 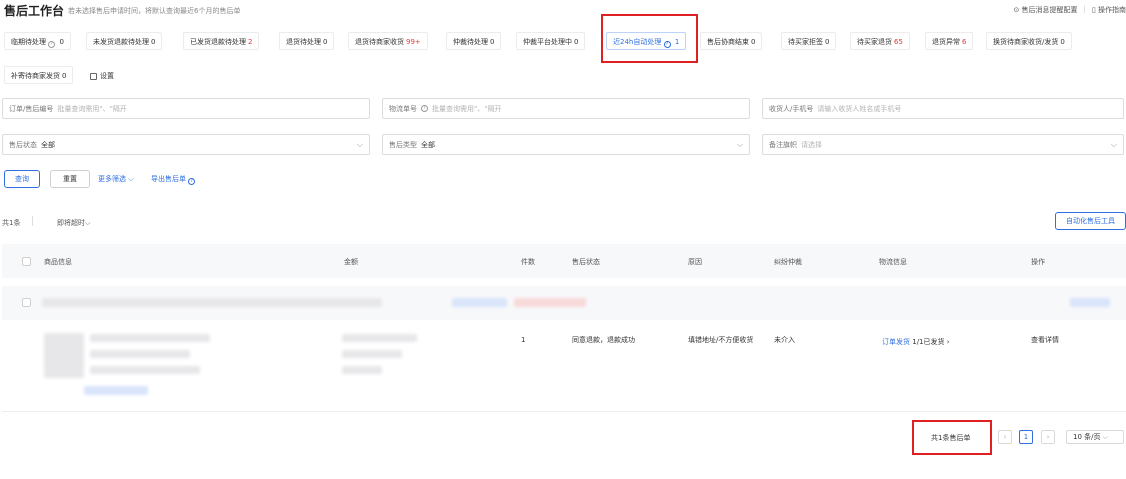 I want to click on logistics-number-input: 物流单号? 批量查询需用"、"隔开, so click(x=566, y=108).